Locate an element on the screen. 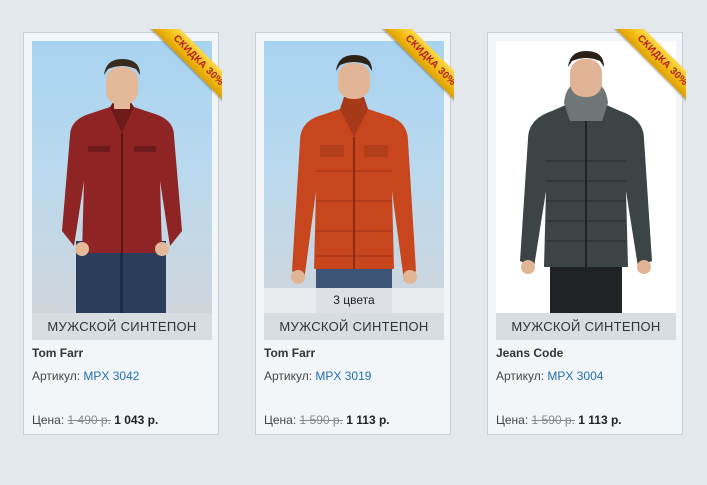  old-price: 1 490 р. is located at coordinates (89, 420).